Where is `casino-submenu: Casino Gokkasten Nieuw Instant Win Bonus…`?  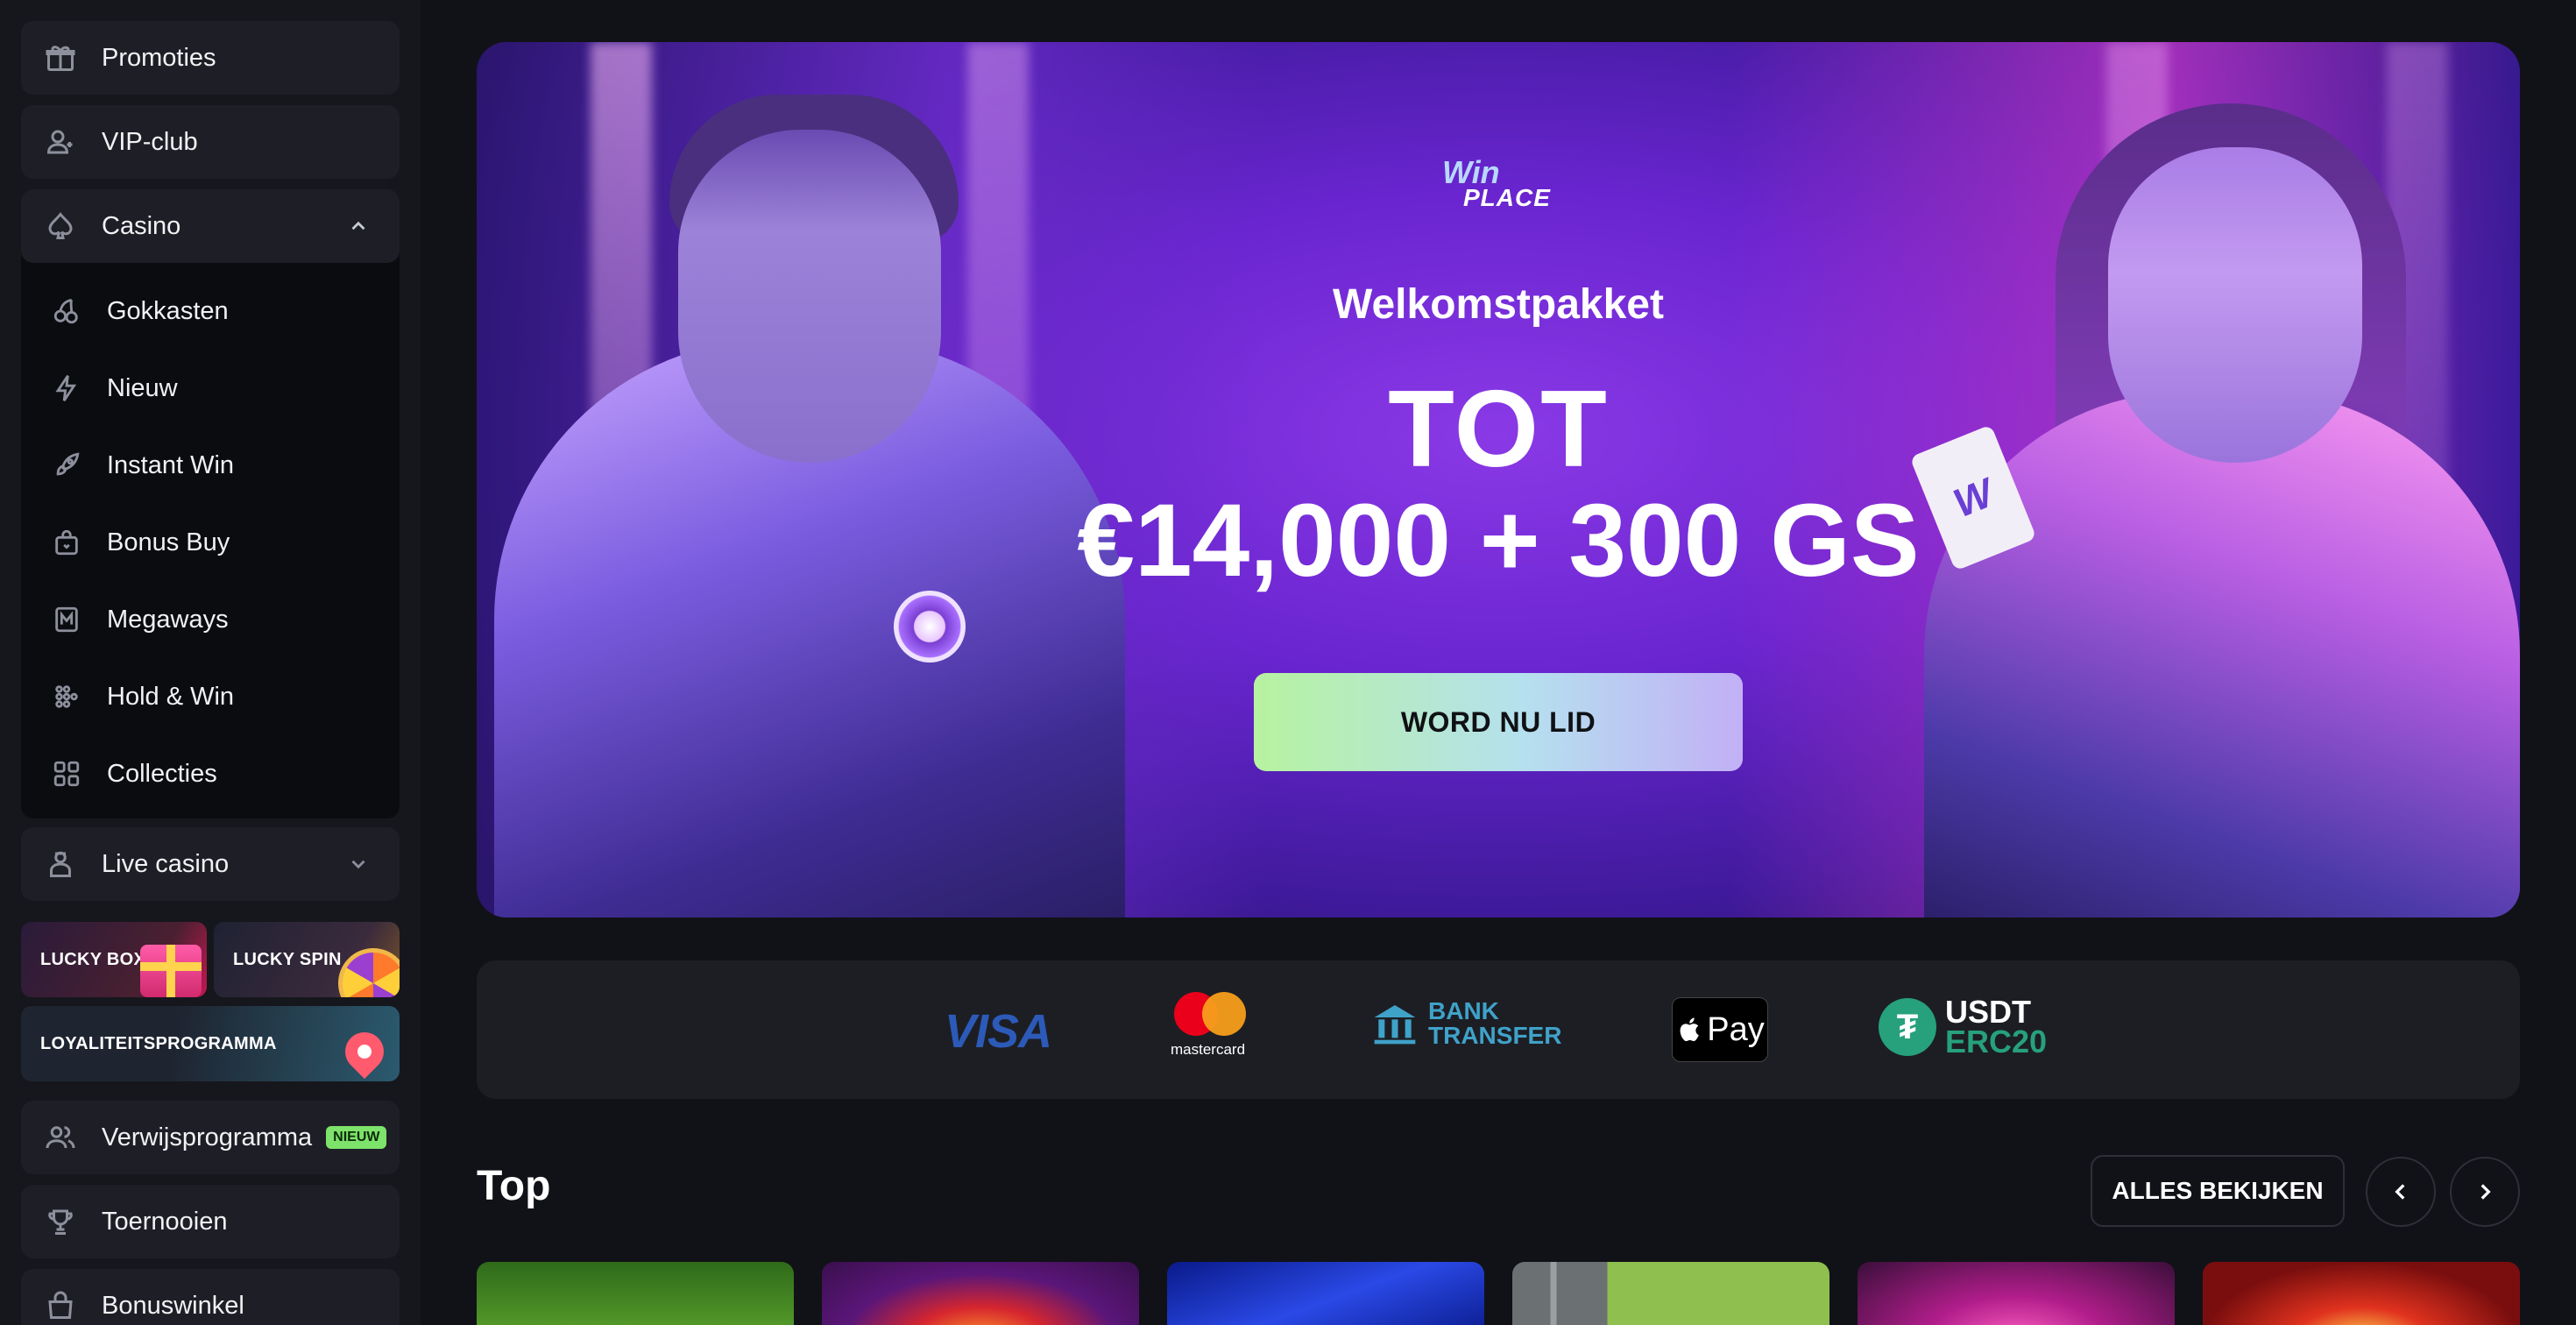
casino-submenu: Casino Gokkasten Nieuw Instant Win Bonus… is located at coordinates (210, 503).